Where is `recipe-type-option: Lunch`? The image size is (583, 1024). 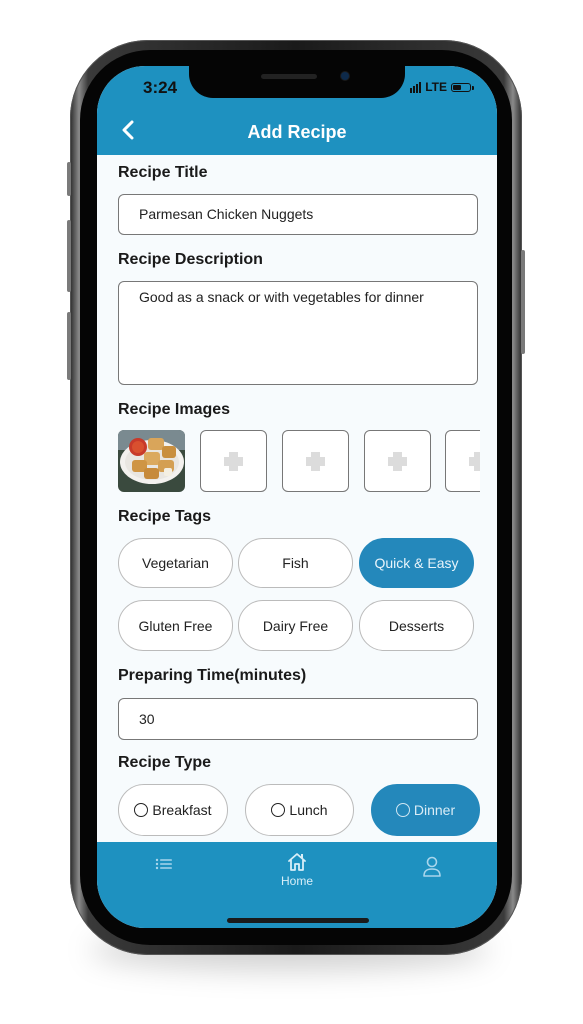
recipe-type-option: Lunch is located at coordinates (299, 810).